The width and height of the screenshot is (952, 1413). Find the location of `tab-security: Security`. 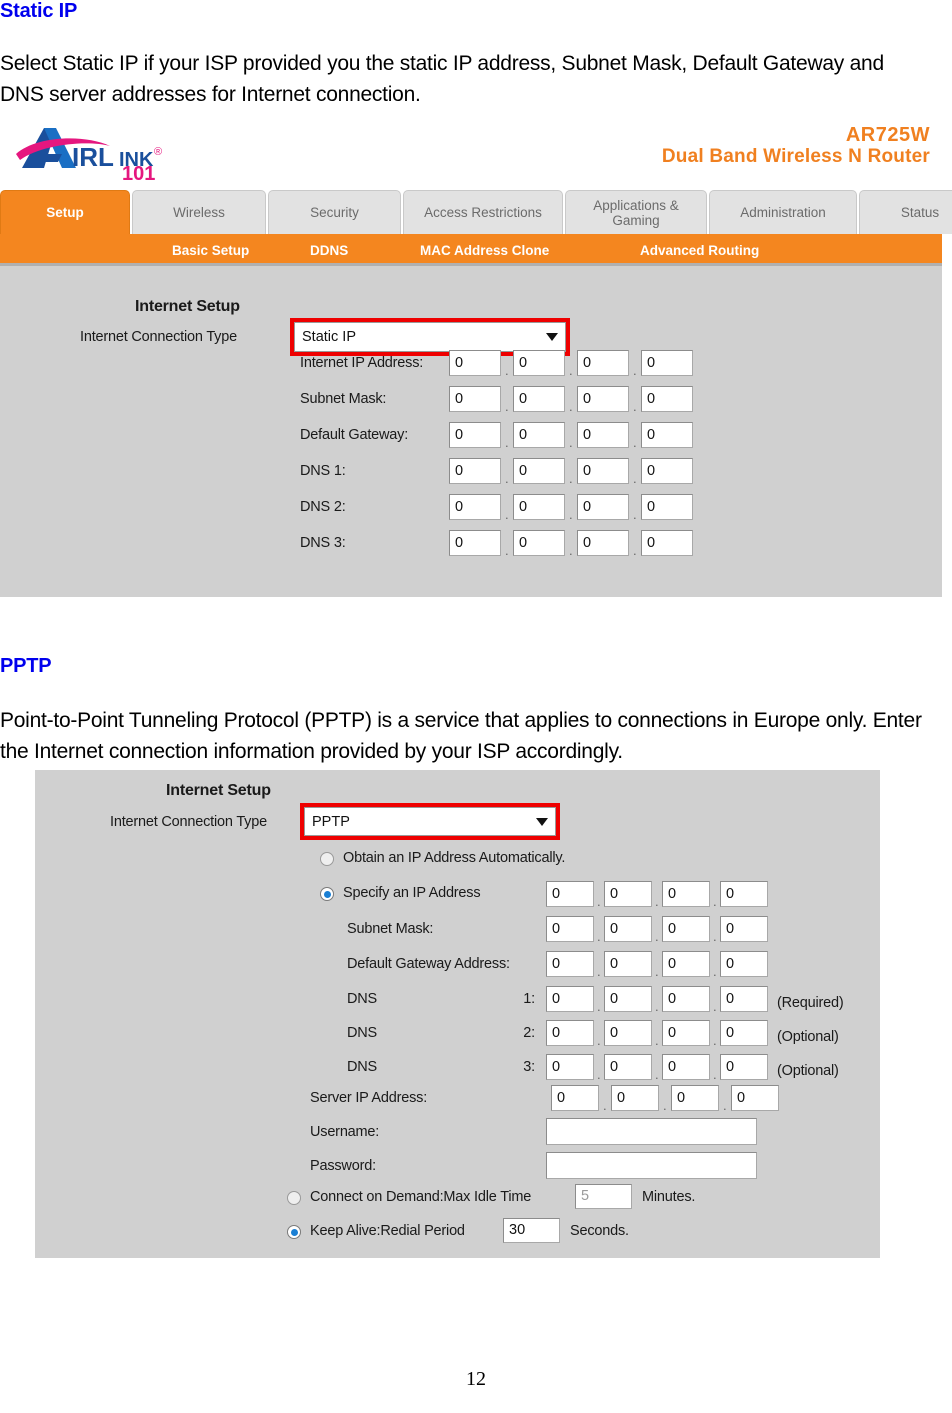

tab-security: Security is located at coordinates (334, 212).